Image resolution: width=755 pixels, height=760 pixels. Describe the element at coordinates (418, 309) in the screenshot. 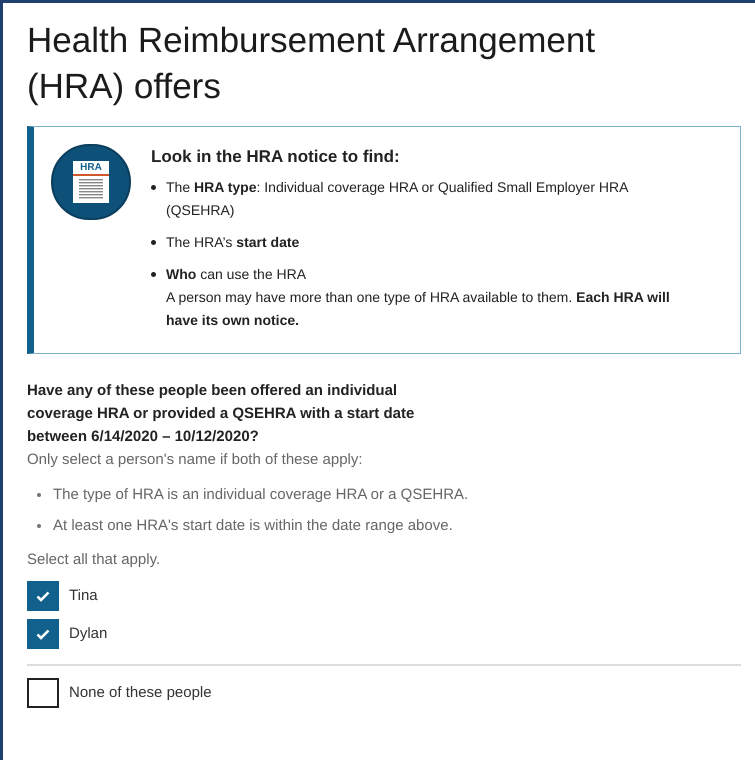

I see `notice-note: A person may have more than one type of HRA available to them. Each HRA will have its own notice.` at that location.